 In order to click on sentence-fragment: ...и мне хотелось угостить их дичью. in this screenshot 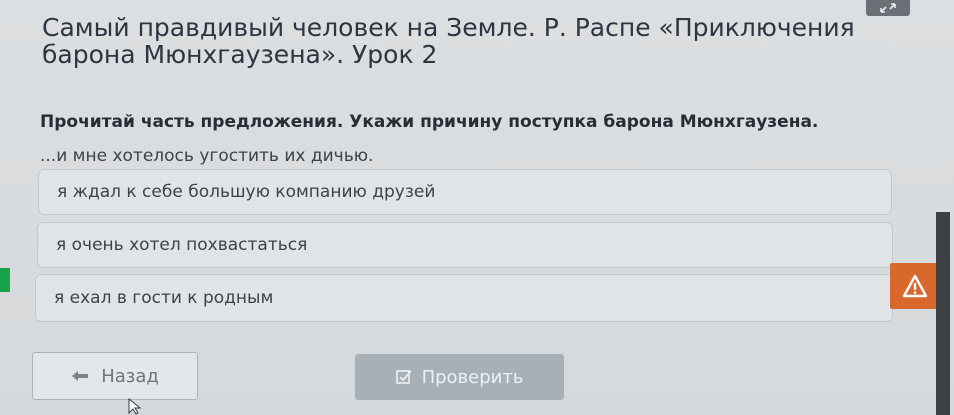, I will do `click(207, 156)`.